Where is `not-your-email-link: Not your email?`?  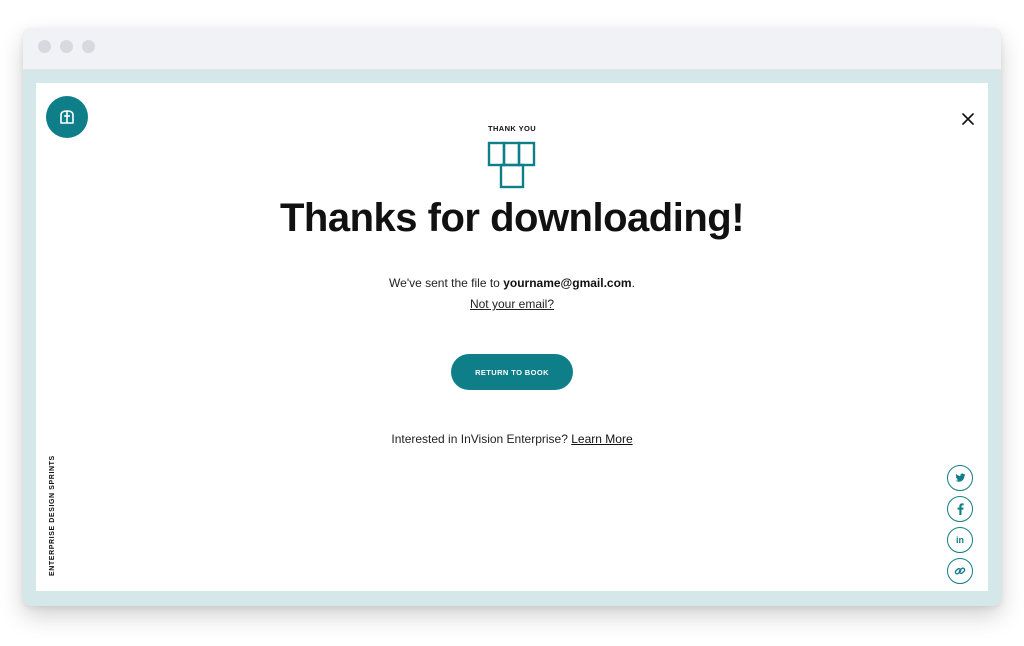 not-your-email-link: Not your email? is located at coordinates (512, 304).